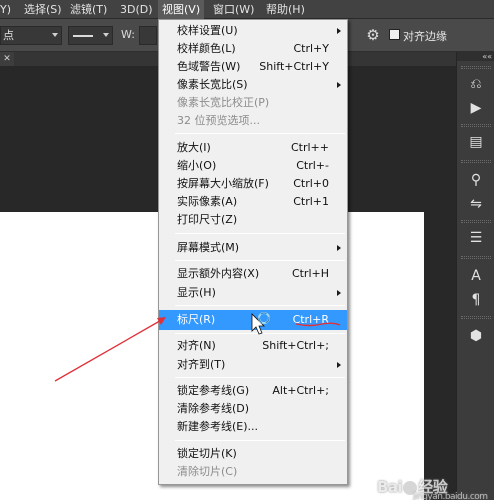  I want to click on width-field, so click(148, 35).